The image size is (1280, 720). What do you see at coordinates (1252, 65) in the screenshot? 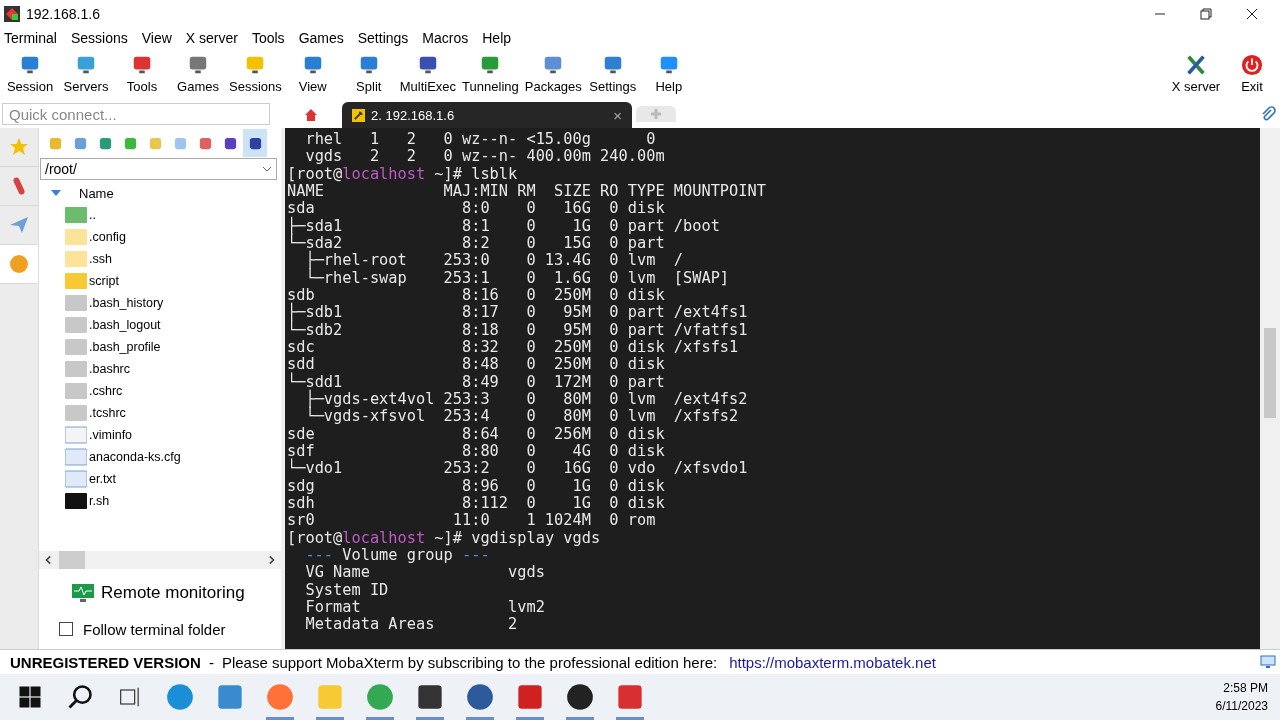
I see `power-icon` at bounding box center [1252, 65].